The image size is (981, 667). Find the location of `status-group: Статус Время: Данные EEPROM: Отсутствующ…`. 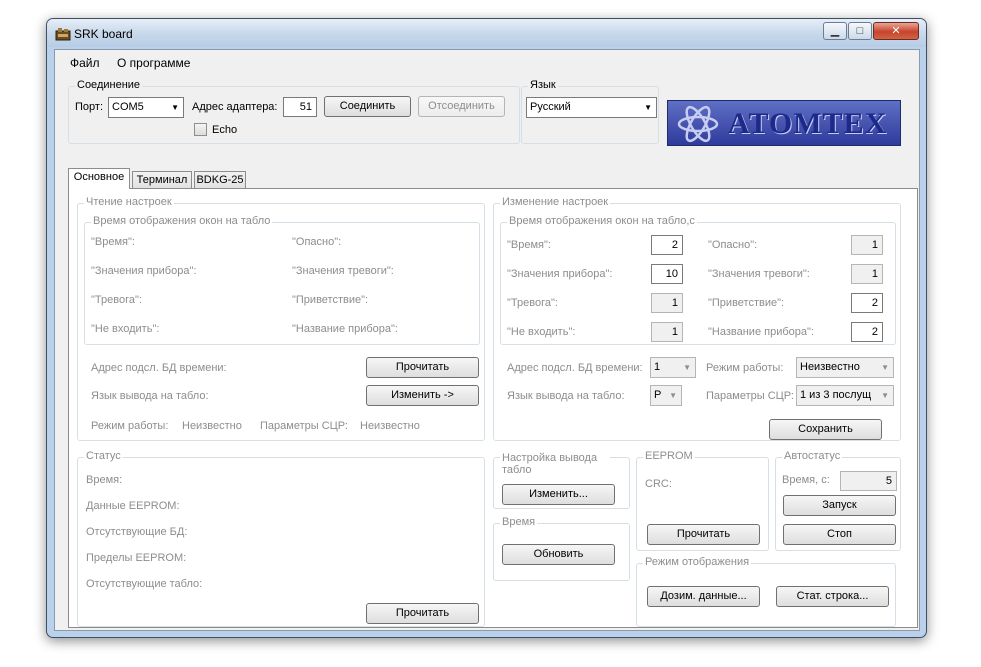

status-group: Статус Время: Данные EEPROM: Отсутствующ… is located at coordinates (281, 538).